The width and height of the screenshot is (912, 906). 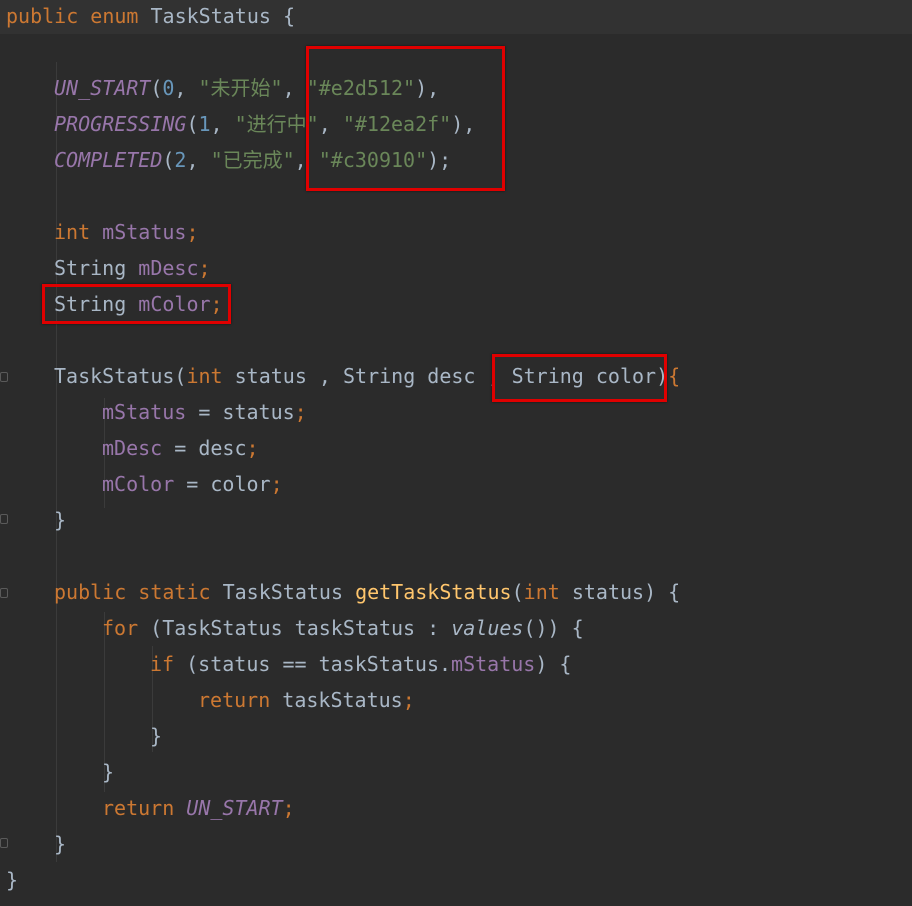 What do you see at coordinates (120, 628) in the screenshot?
I see `keyword: for` at bounding box center [120, 628].